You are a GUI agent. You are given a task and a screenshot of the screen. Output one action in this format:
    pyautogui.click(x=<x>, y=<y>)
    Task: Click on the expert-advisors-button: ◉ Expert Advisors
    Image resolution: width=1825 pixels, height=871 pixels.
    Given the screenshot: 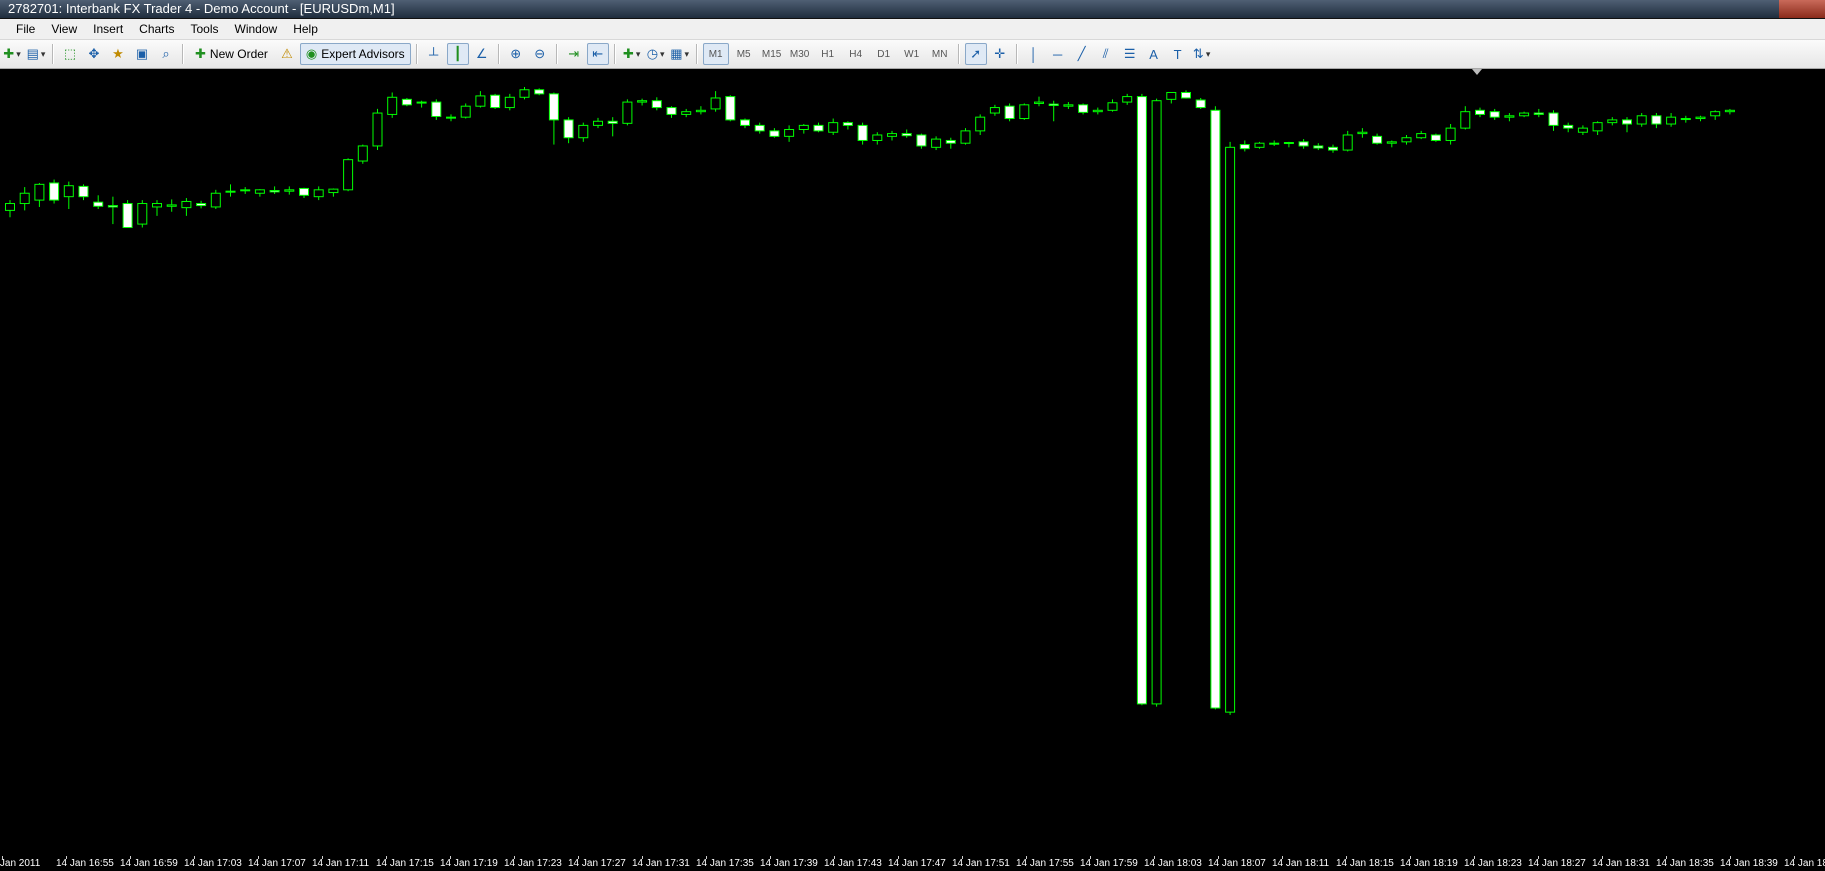 What is the action you would take?
    pyautogui.click(x=355, y=54)
    